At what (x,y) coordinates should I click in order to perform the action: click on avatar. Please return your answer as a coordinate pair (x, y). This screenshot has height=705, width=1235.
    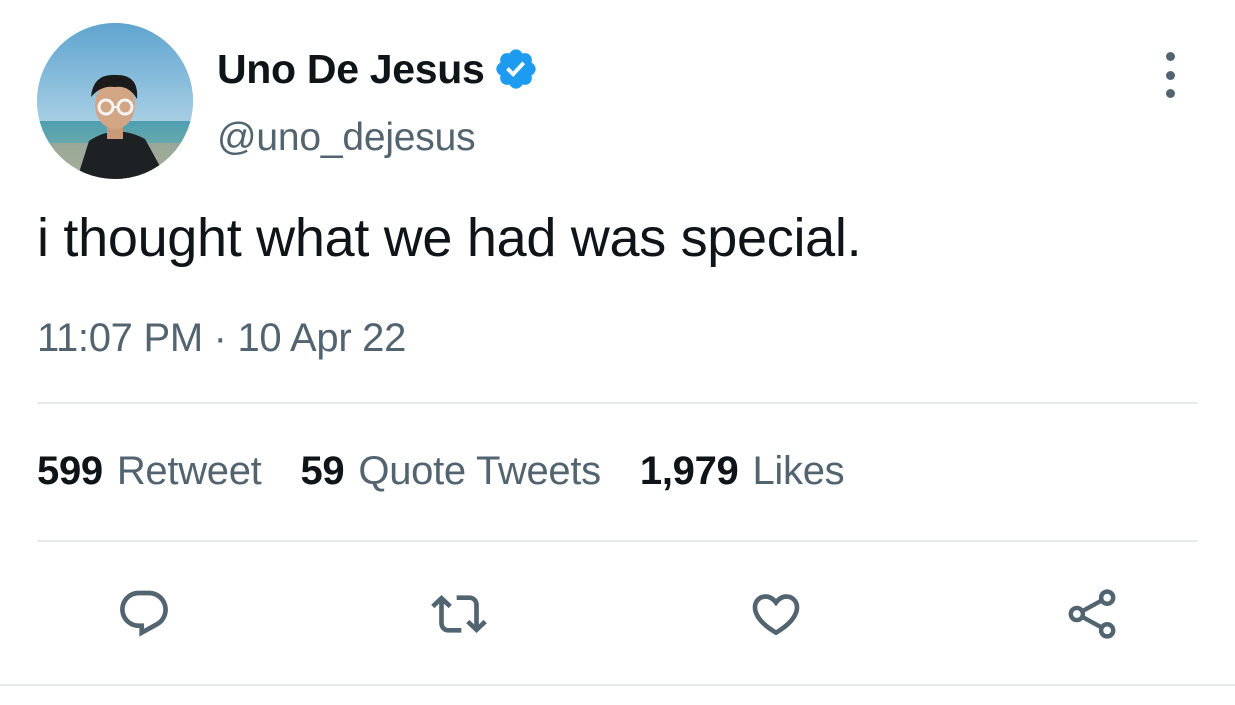
    Looking at the image, I should click on (115, 101).